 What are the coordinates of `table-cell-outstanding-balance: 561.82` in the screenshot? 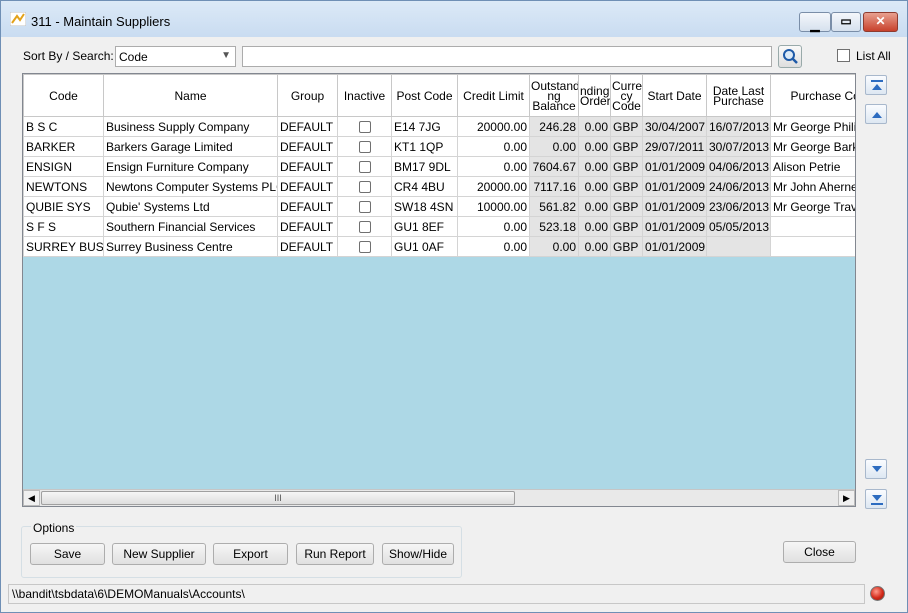 It's located at (554, 206).